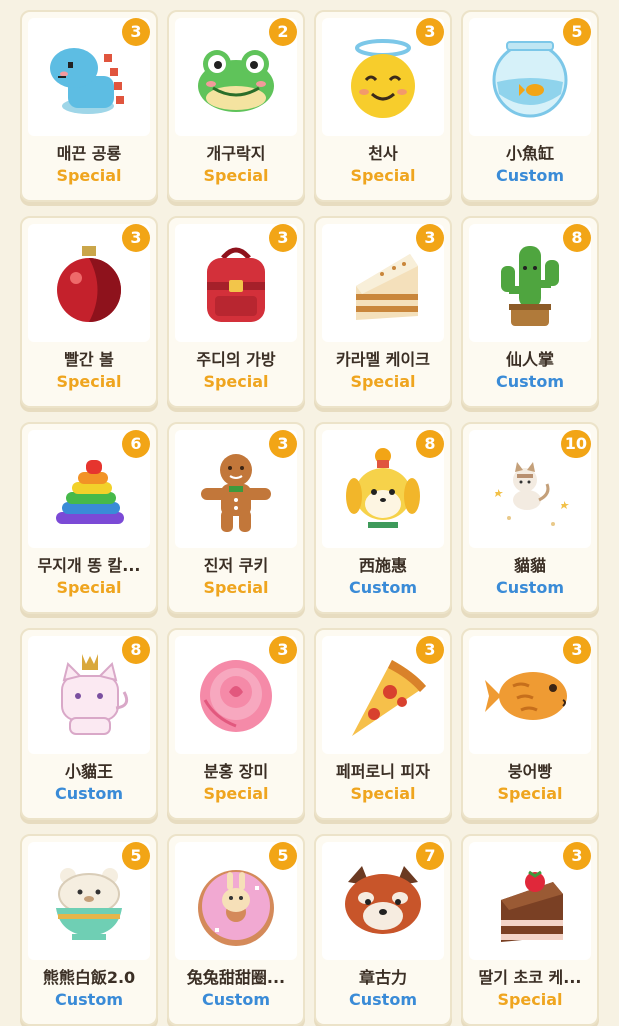 The width and height of the screenshot is (619, 1026). What do you see at coordinates (236, 518) in the screenshot?
I see `item-card: 3 진저 쿠키 Special` at bounding box center [236, 518].